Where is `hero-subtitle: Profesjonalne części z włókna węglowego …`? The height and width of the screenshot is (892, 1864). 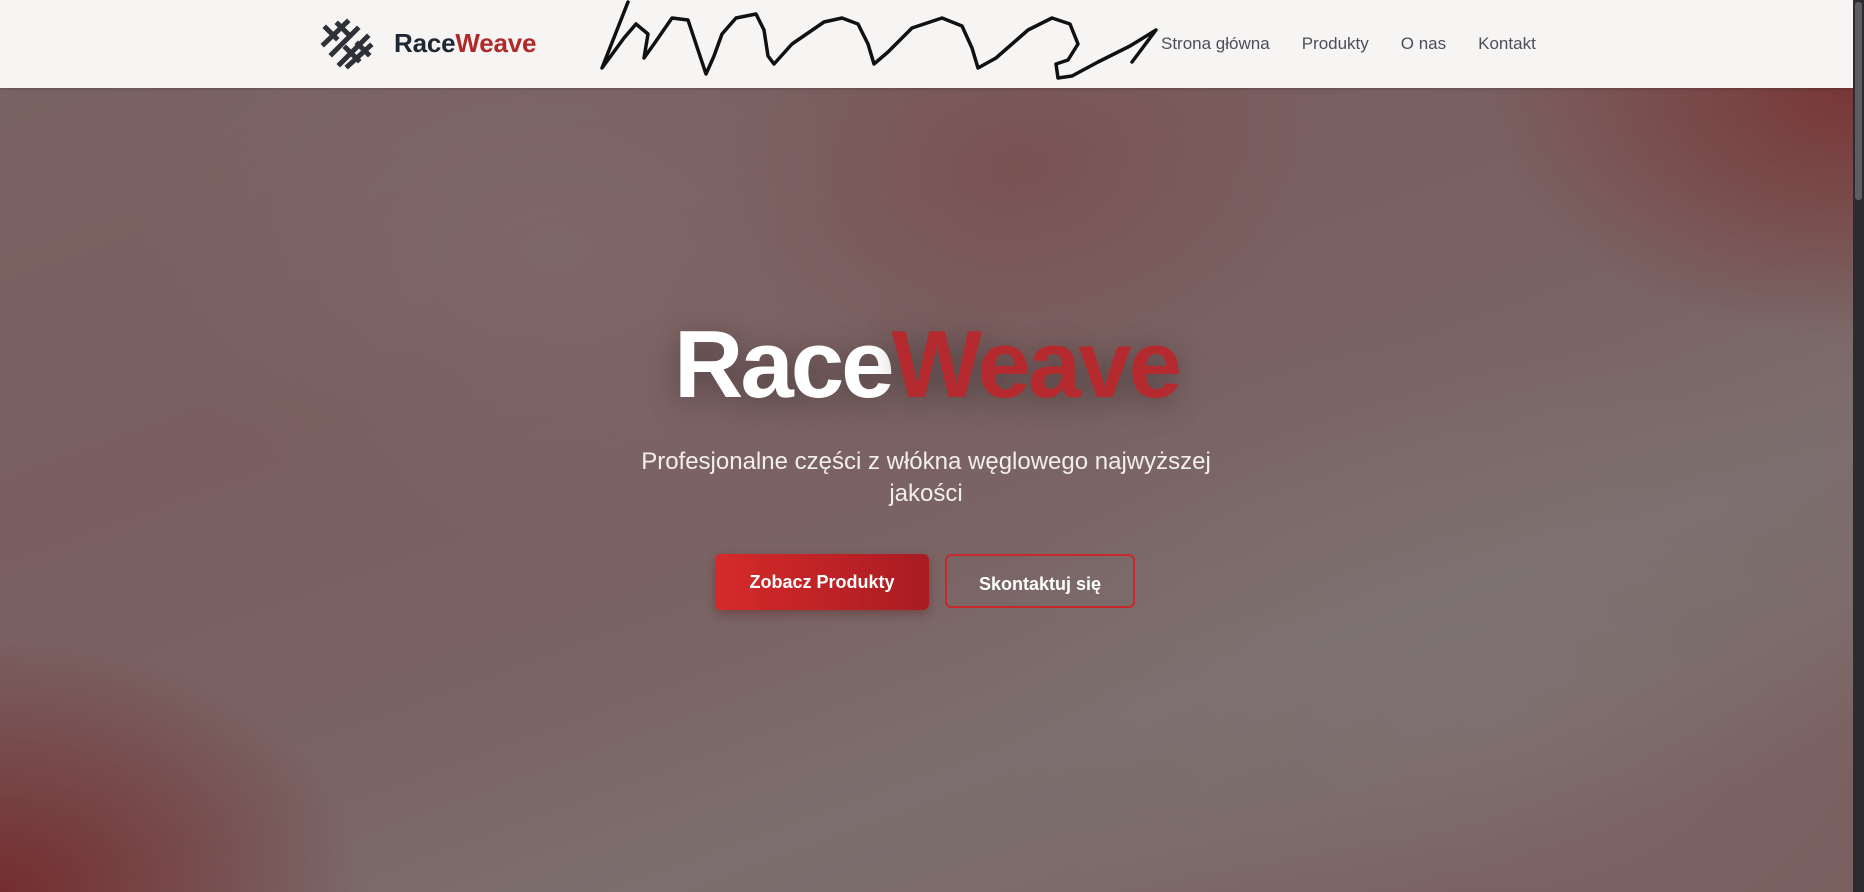
hero-subtitle: Profesjonalne części z włókna węglowego … is located at coordinates (926, 477).